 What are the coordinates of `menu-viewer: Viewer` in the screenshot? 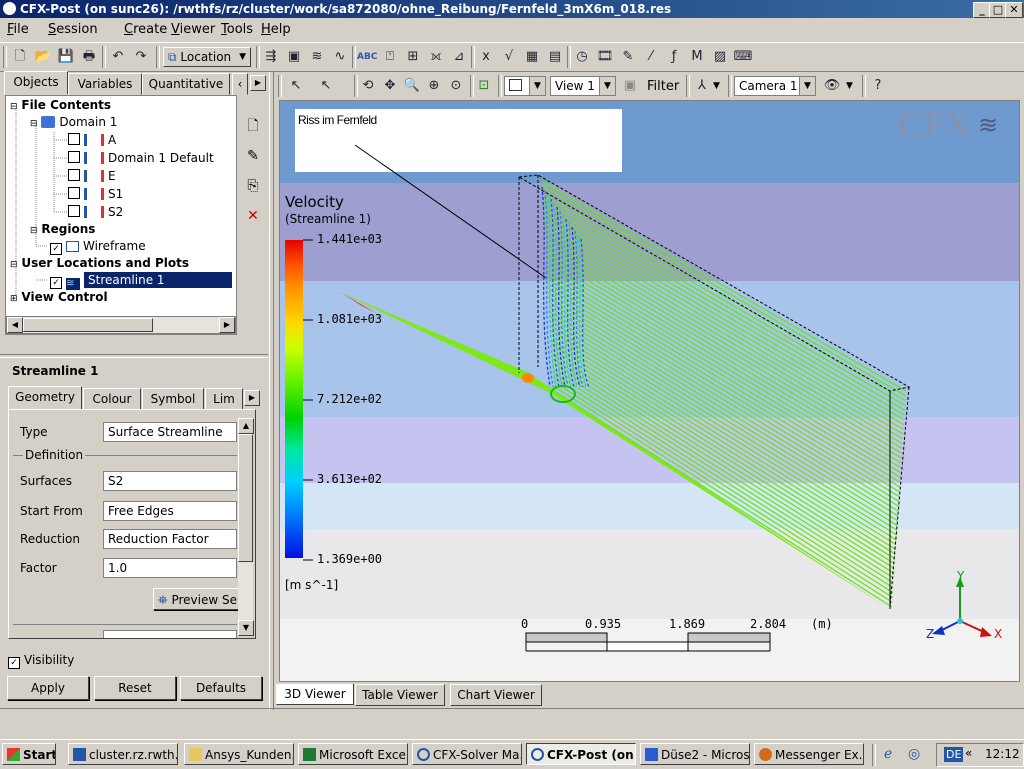 It's located at (193, 29).